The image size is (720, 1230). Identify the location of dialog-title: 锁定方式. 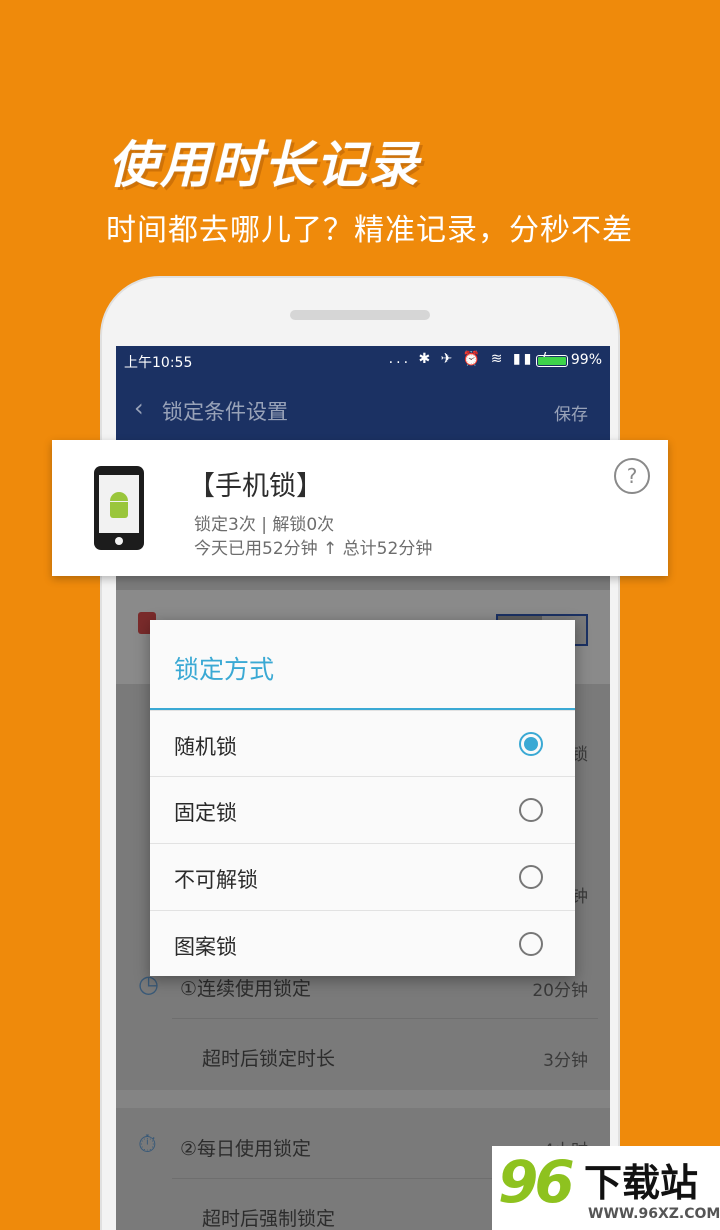
(224, 669).